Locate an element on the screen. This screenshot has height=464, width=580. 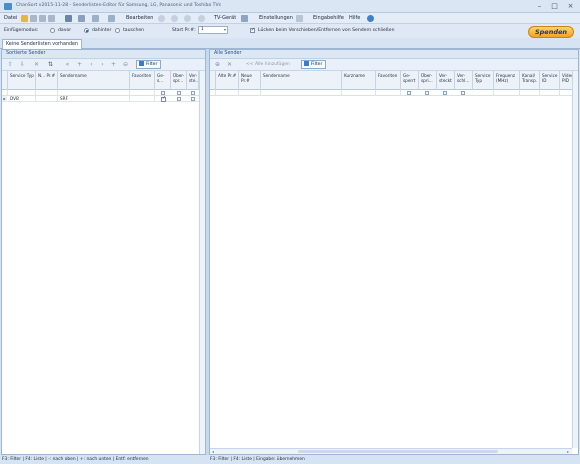
row-checkbox-versteckt is located at coordinates (193, 99).